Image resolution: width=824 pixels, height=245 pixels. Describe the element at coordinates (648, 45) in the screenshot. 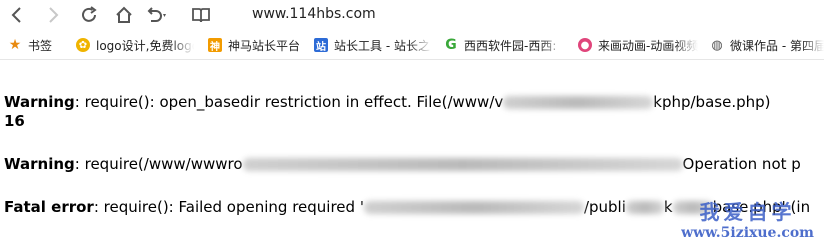

I see `bookmark-label: 来画动画-动画视频` at that location.